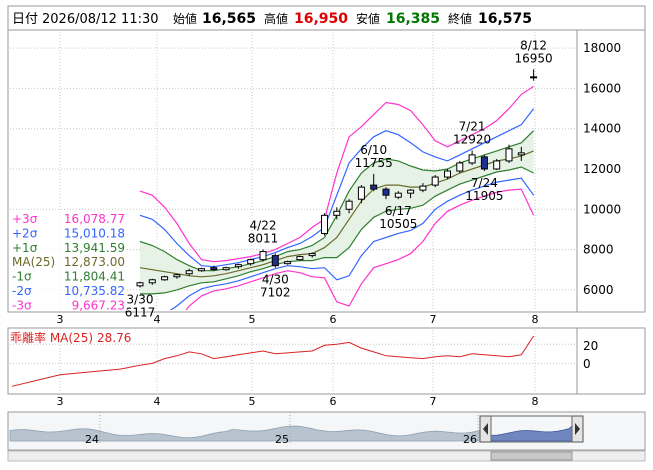  Describe the element at coordinates (51, 337) in the screenshot. I see `divergence-label: 乖離率 MA(25)` at that location.